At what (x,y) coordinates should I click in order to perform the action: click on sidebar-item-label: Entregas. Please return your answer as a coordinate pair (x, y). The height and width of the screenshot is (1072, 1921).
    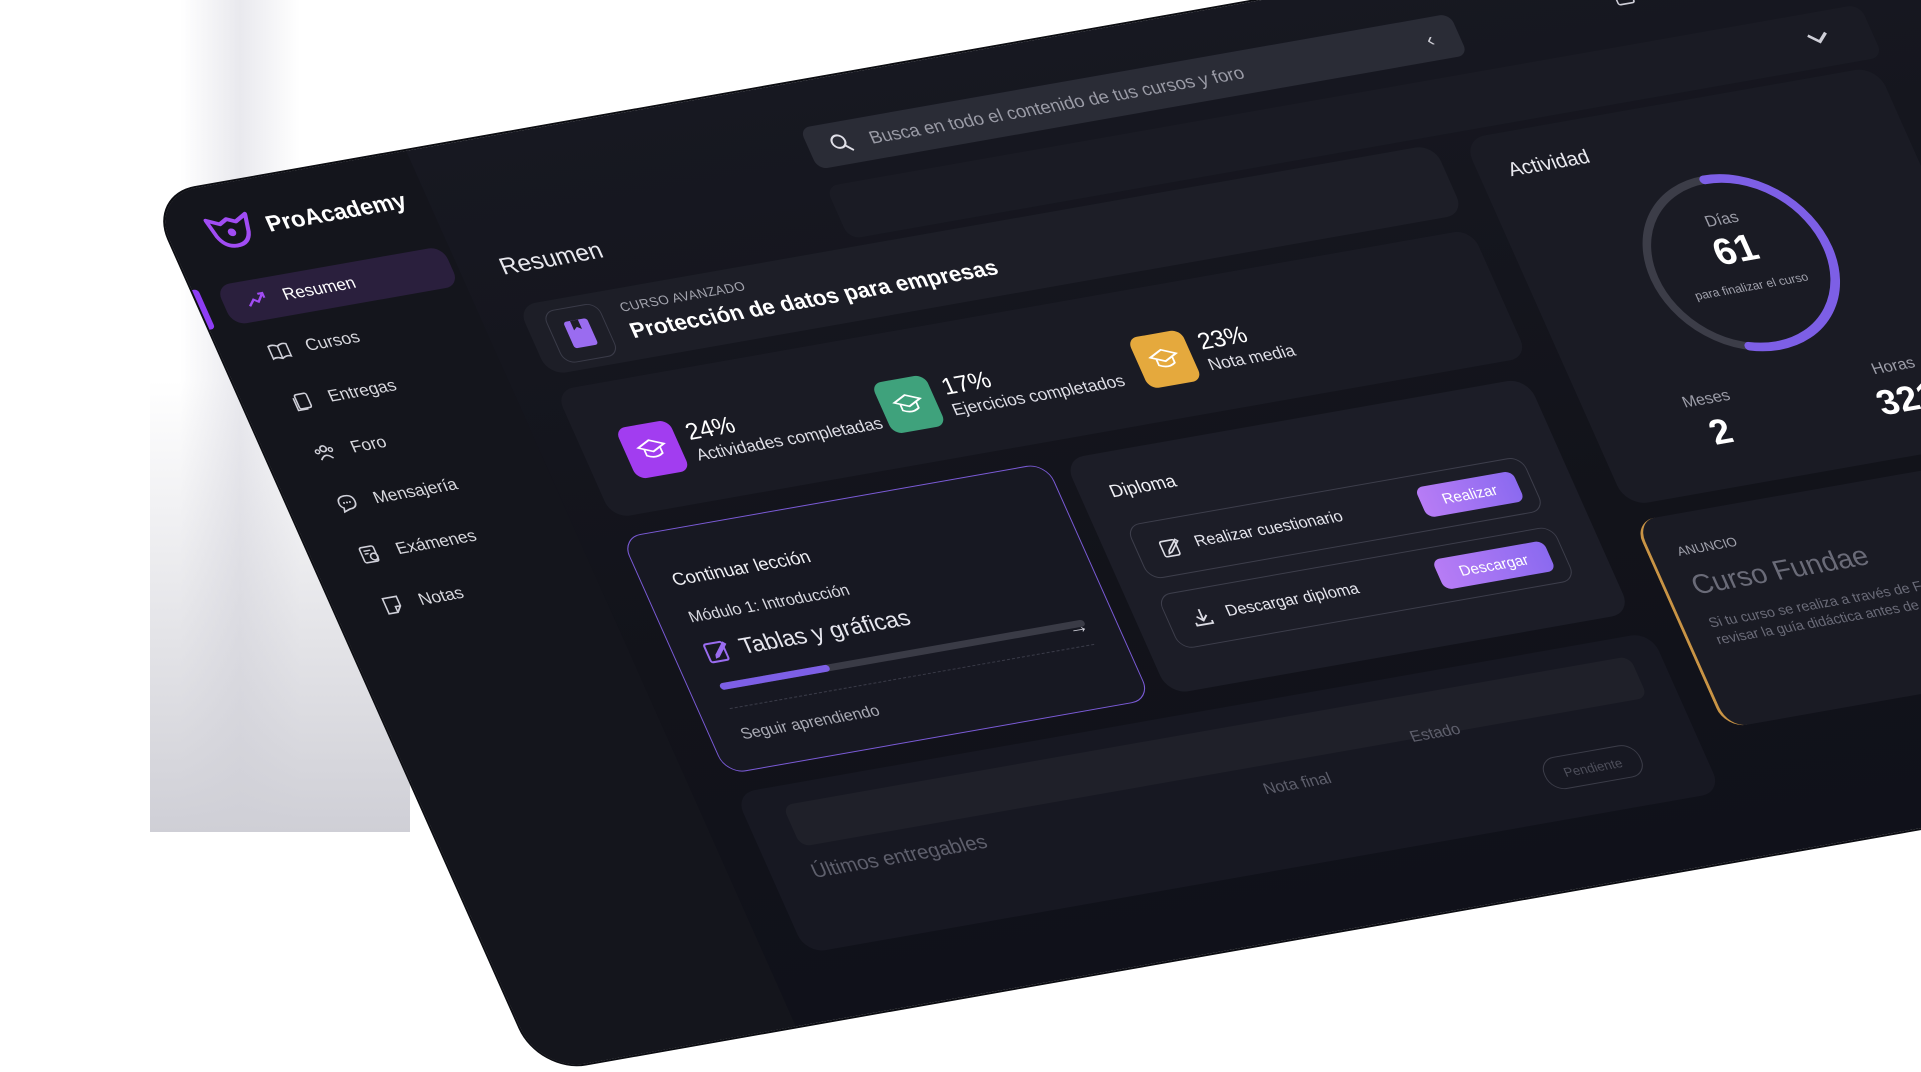
    Looking at the image, I should click on (362, 391).